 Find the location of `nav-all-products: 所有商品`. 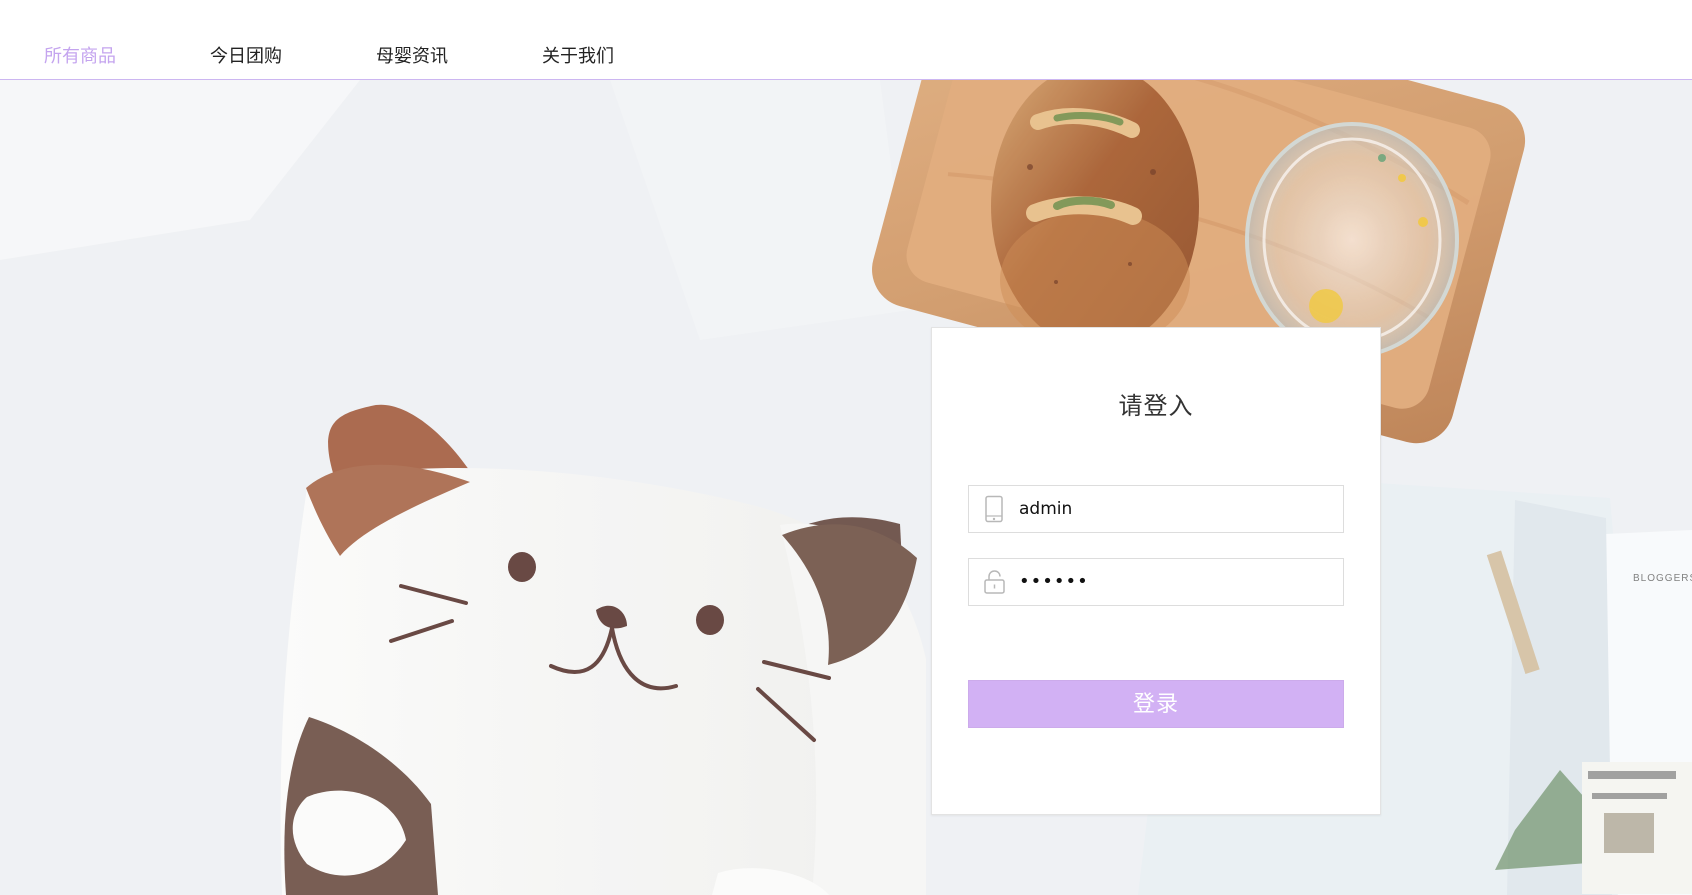

nav-all-products: 所有商品 is located at coordinates (80, 57).